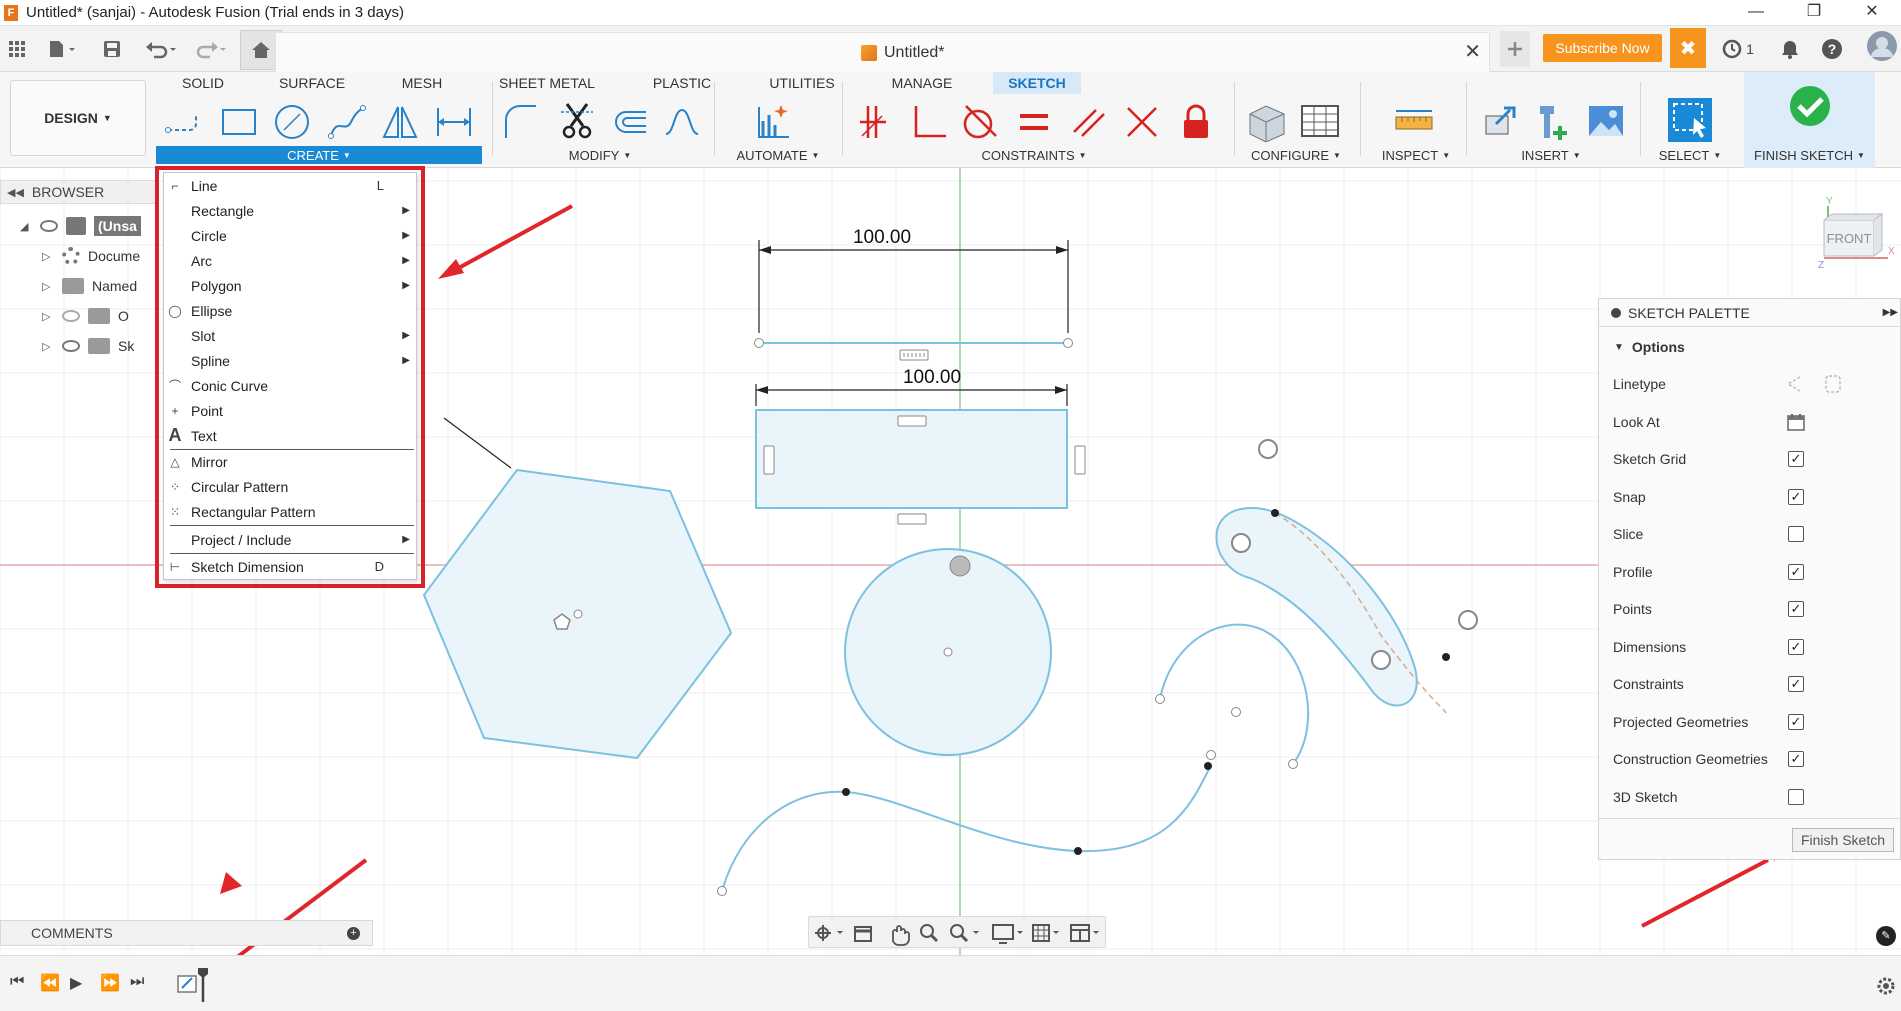 This screenshot has height=1011, width=1901. I want to click on tab-utilities: UTILITIES, so click(802, 83).